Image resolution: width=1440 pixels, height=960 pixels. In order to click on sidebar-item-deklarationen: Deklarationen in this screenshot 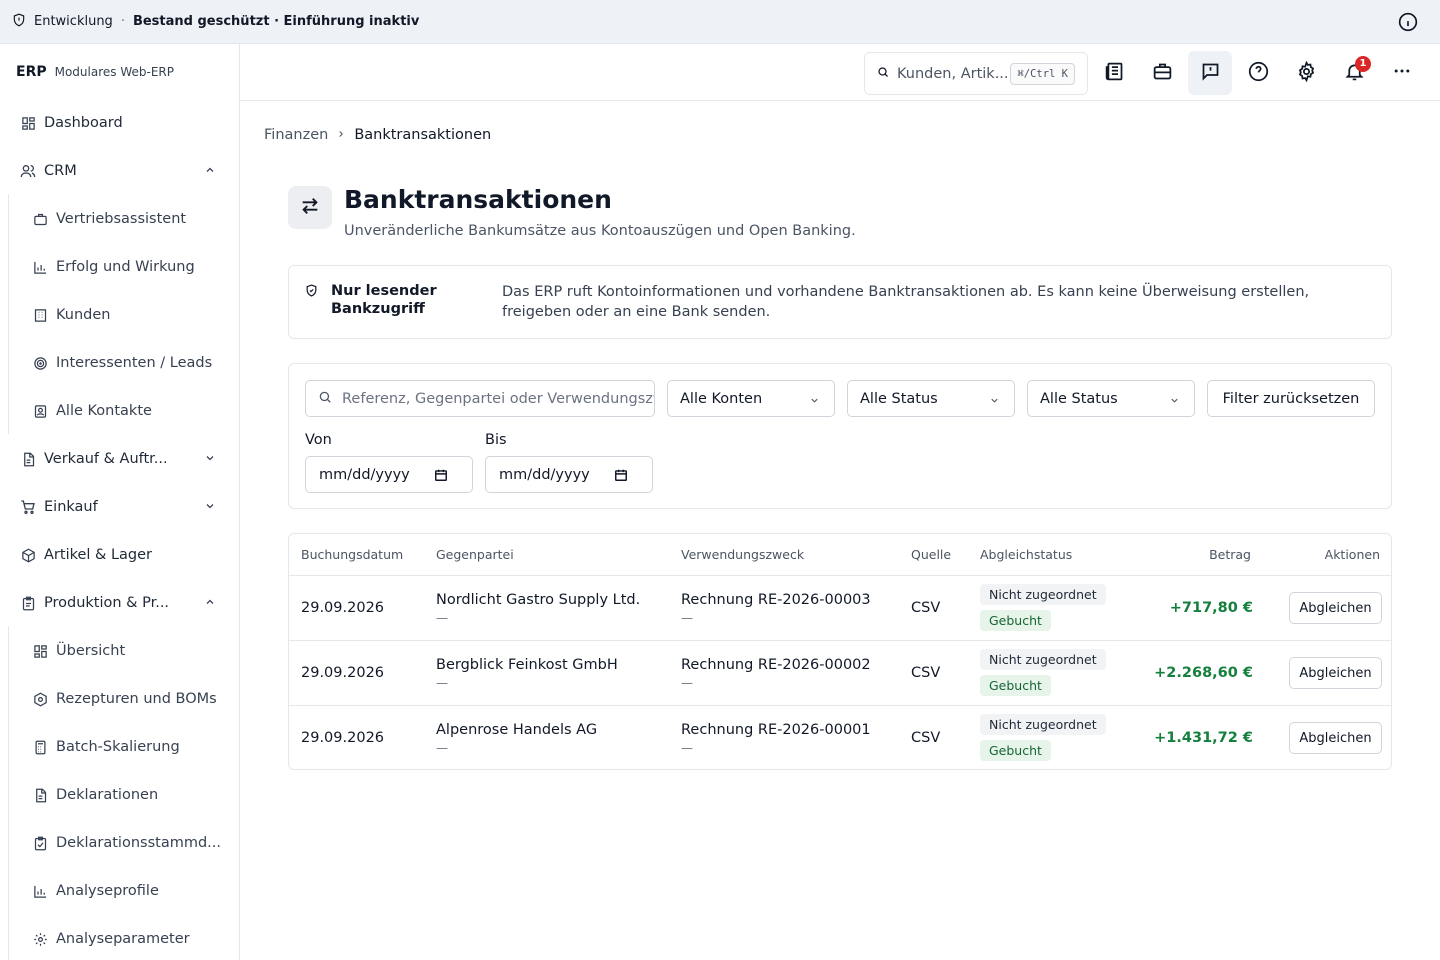, I will do `click(123, 795)`.